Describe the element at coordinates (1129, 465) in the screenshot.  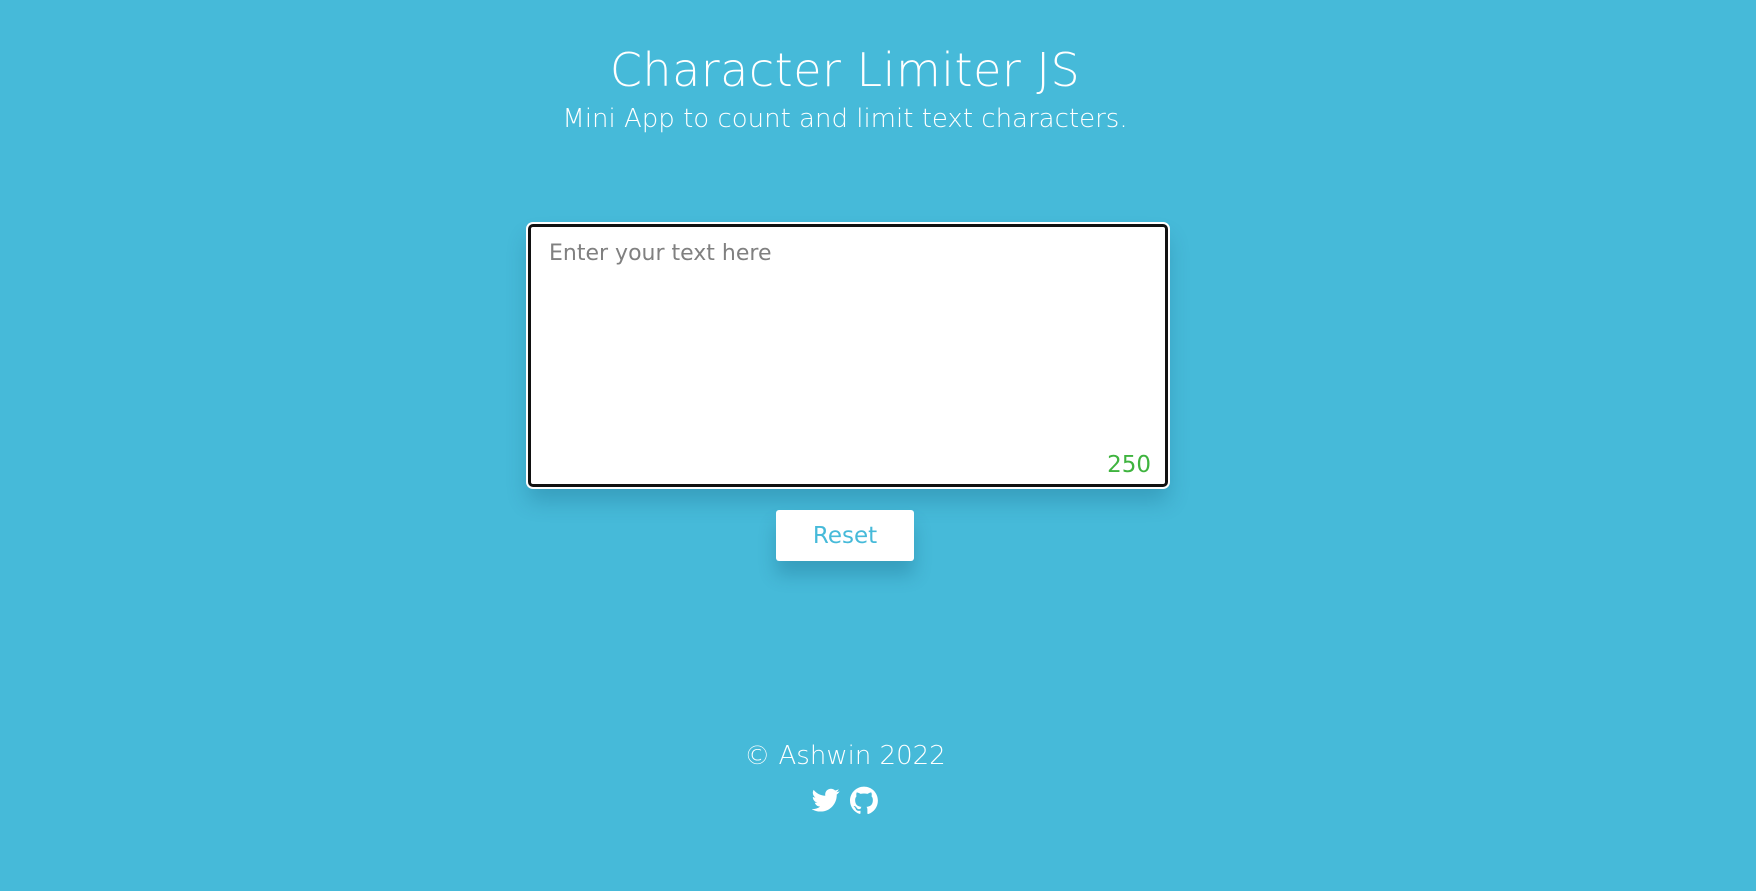
I see `character-count: 250` at that location.